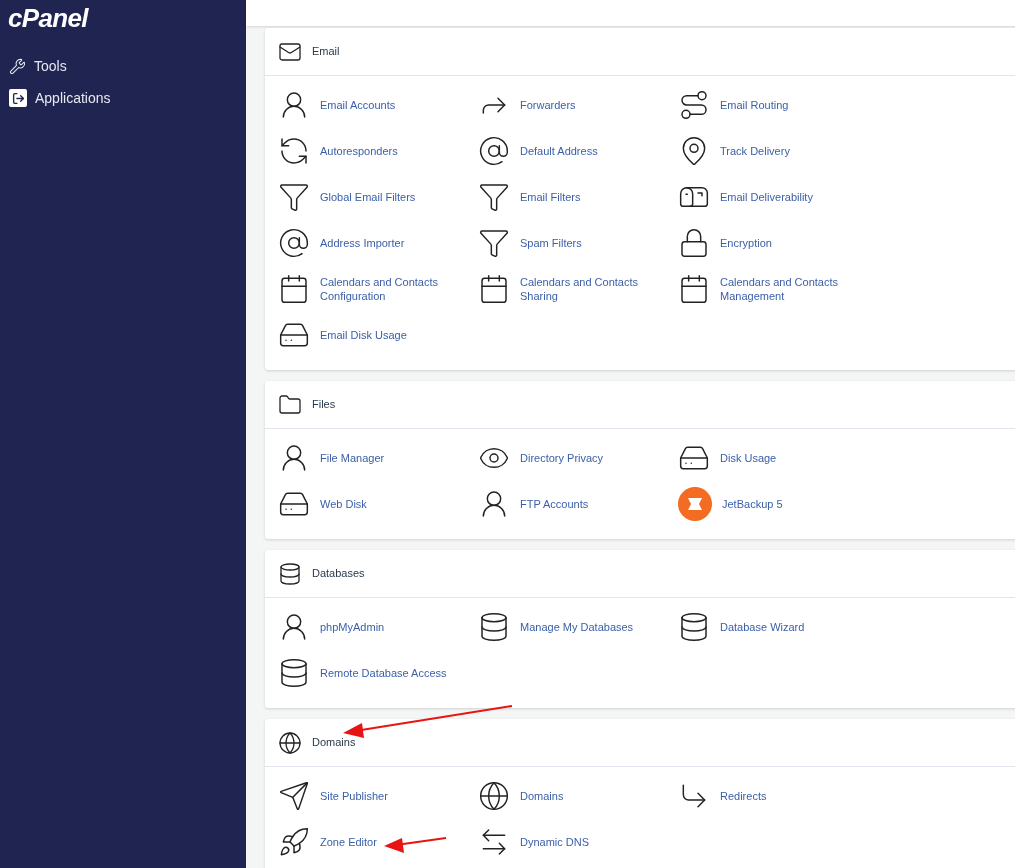 Image resolution: width=1015 pixels, height=868 pixels. I want to click on feature-link: Web Disk, so click(378, 504).